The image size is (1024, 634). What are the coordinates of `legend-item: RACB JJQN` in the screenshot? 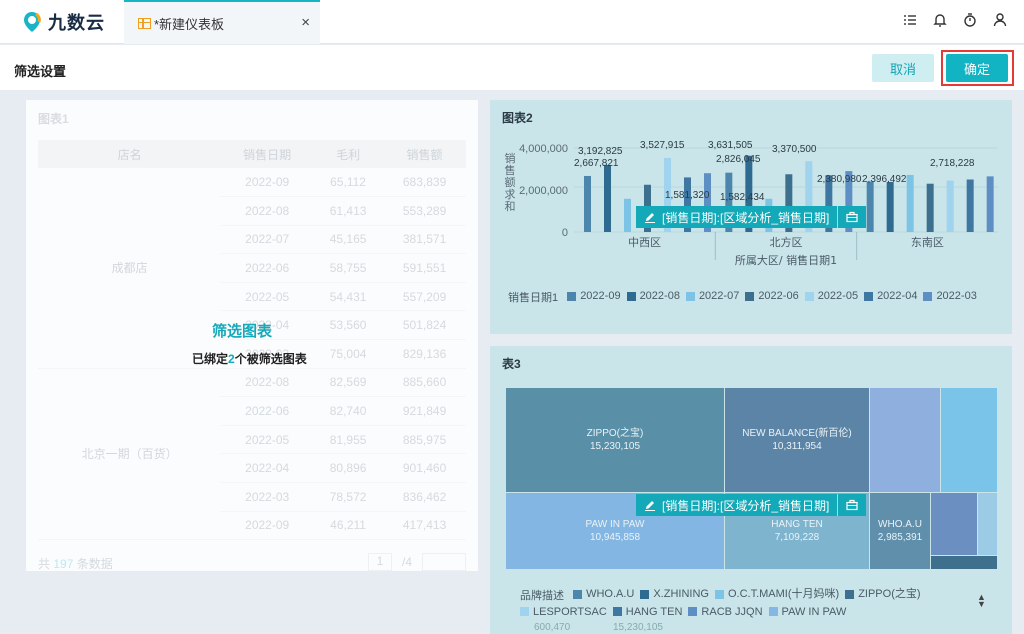 It's located at (725, 612).